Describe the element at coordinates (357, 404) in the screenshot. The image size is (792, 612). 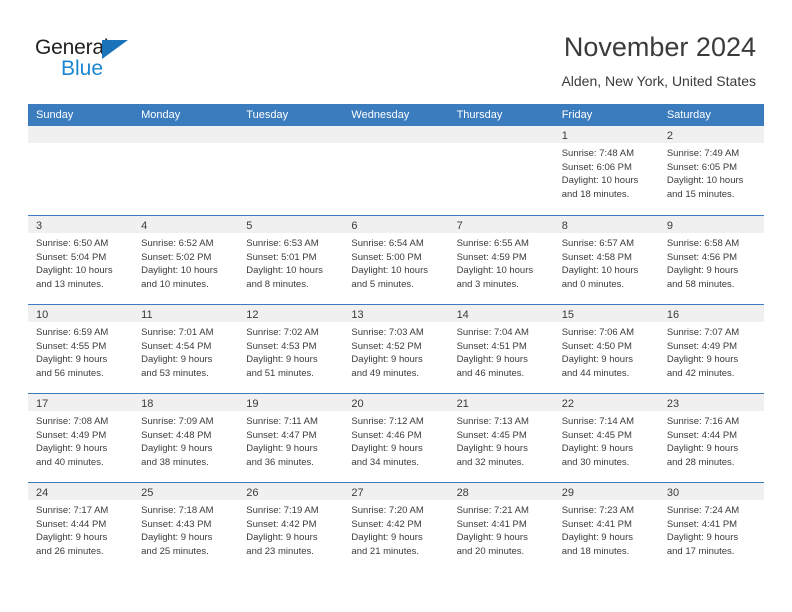
I see `day-number: 20` at that location.